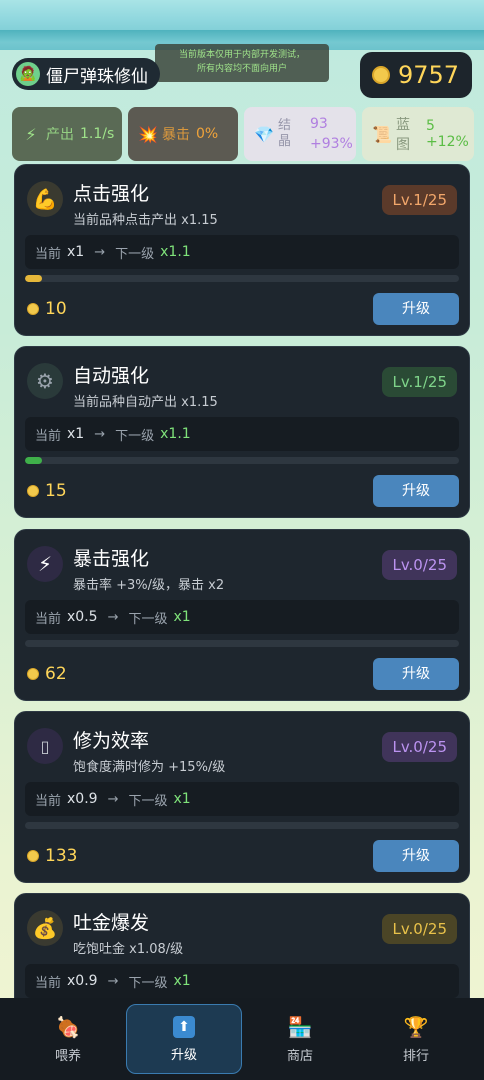 The height and width of the screenshot is (1080, 484). Describe the element at coordinates (56, 674) in the screenshot. I see `cost-value: 62` at that location.